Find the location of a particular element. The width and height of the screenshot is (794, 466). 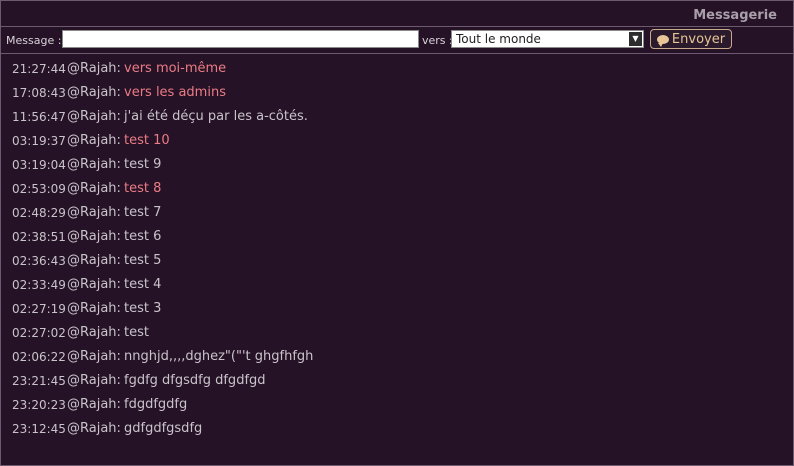

message-time: 23:21:45 is located at coordinates (39, 381).